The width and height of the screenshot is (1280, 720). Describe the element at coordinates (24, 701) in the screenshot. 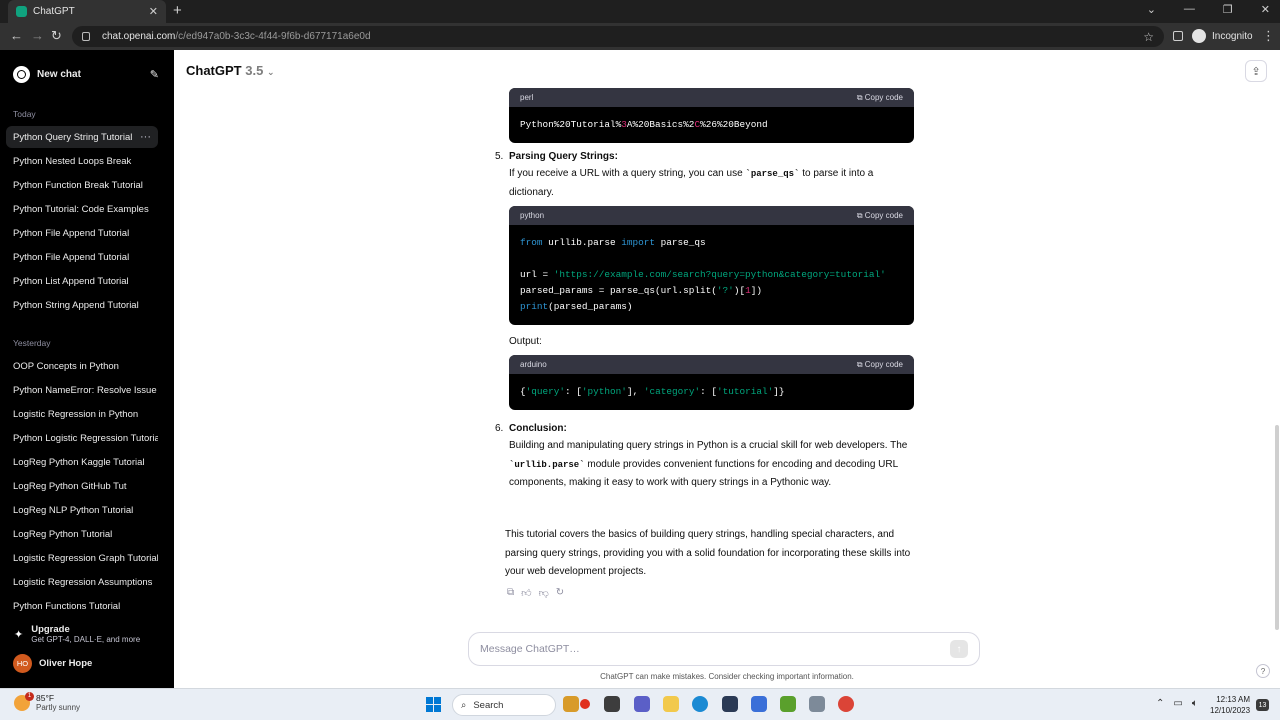

I see `weather-sun-icon: 1` at that location.